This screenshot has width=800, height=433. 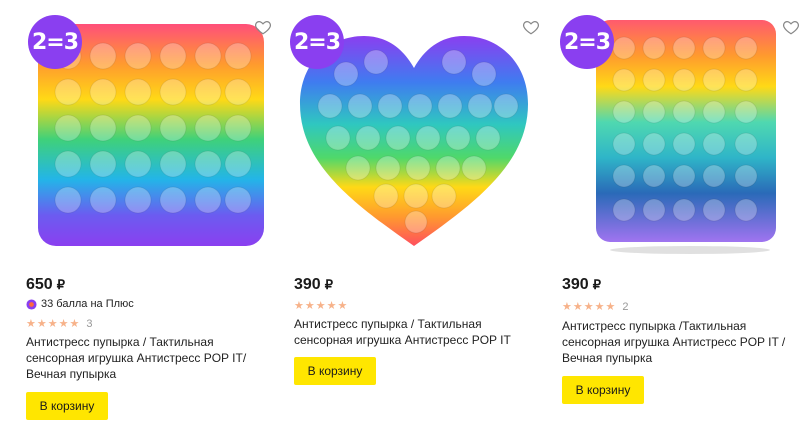 What do you see at coordinates (87, 304) in the screenshot?
I see `plus-points-label: 33 балла на Плюс` at bounding box center [87, 304].